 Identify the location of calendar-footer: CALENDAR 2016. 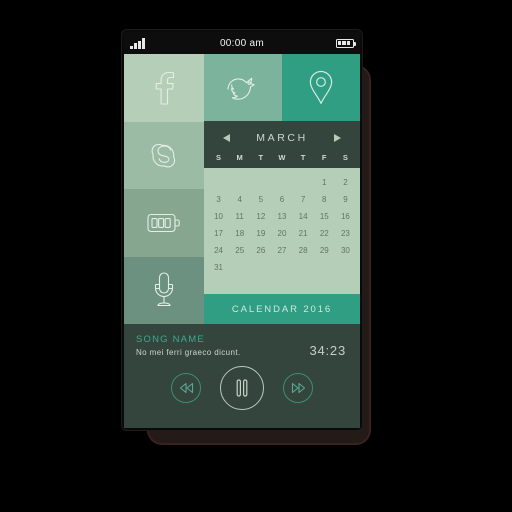
(282, 309).